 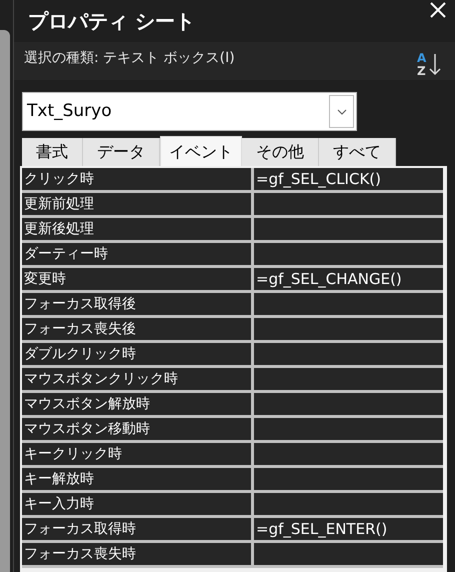 I want to click on property-name: ダブルクリック時, so click(x=136, y=354).